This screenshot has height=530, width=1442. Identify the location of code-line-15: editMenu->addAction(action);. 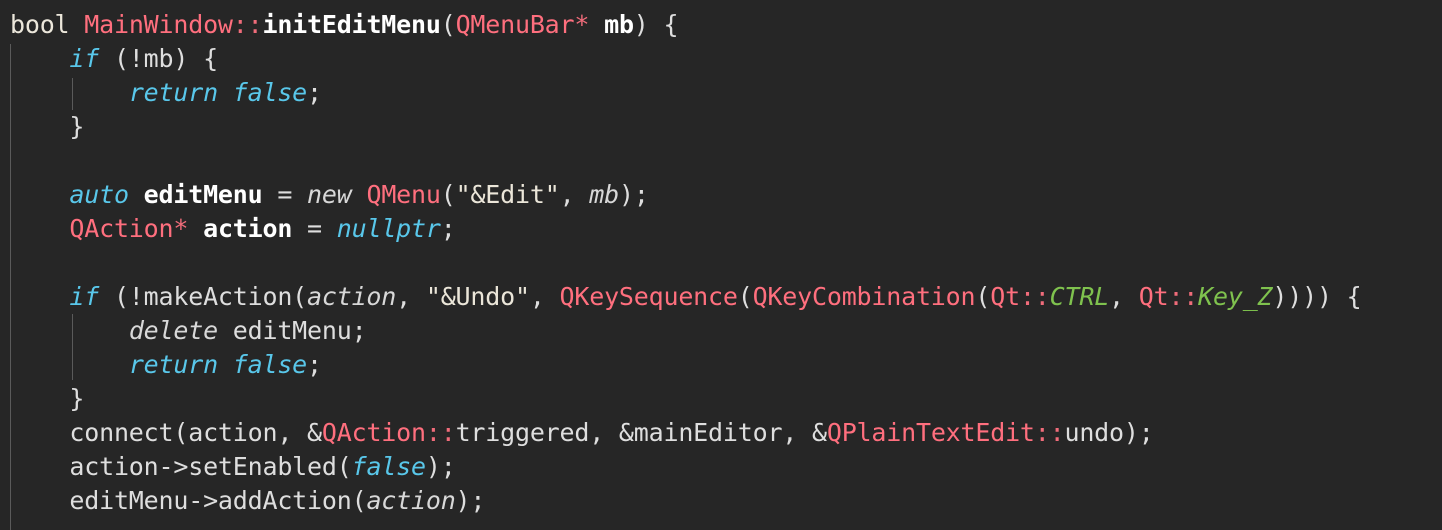
(247, 501).